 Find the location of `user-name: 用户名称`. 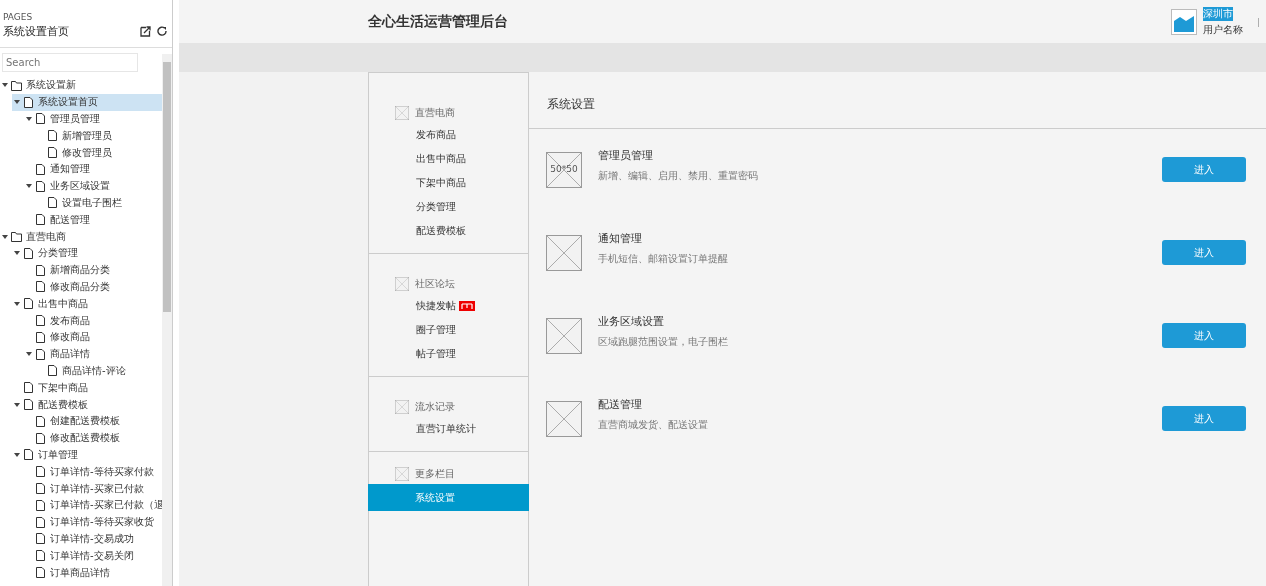

user-name: 用户名称 is located at coordinates (1222, 29).